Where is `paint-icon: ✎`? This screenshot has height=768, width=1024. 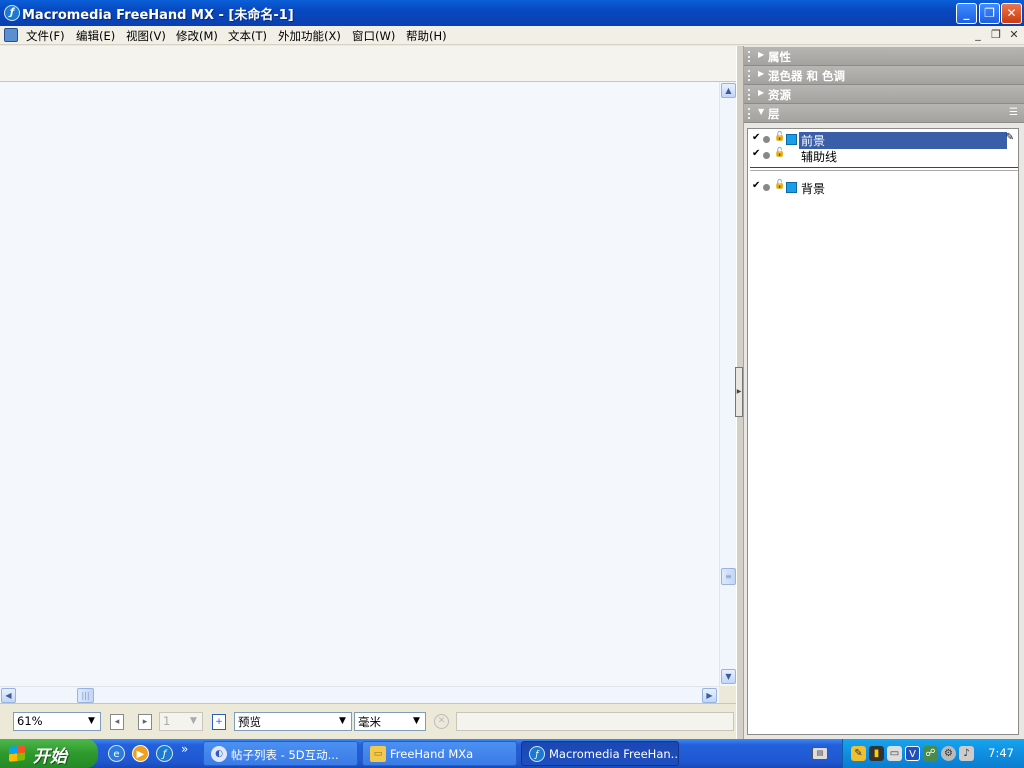
paint-icon: ✎ is located at coordinates (858, 753).